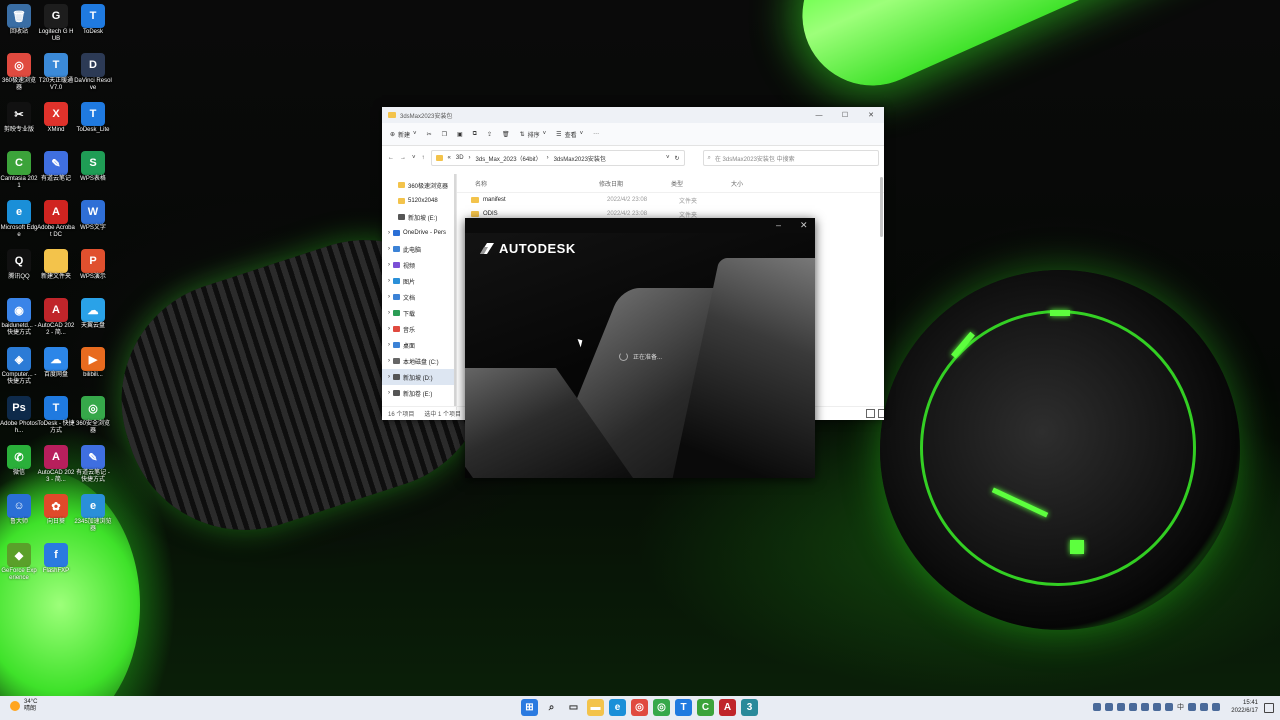 The height and width of the screenshot is (720, 1280). I want to click on paste-icon: ▣, so click(460, 134).